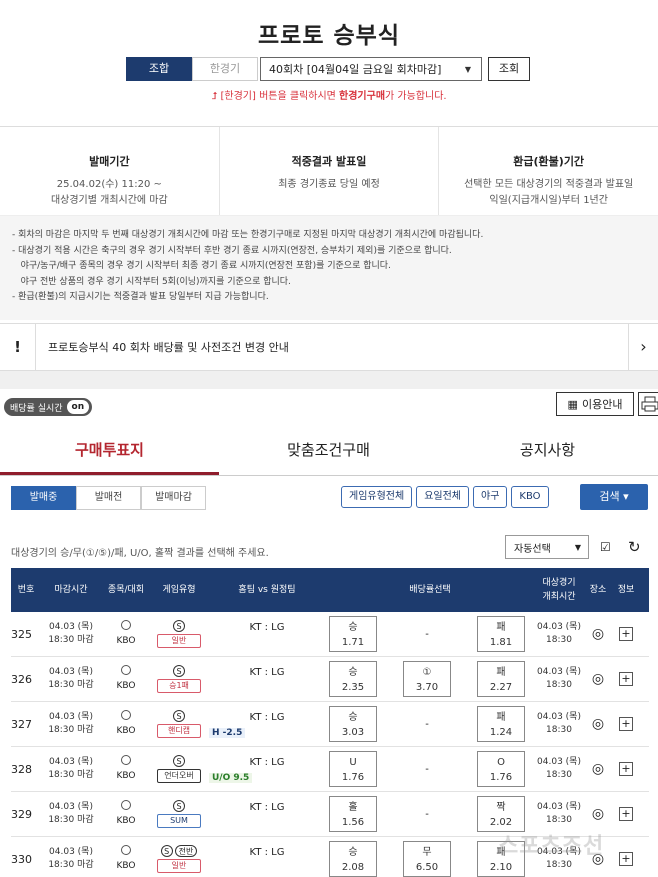 Image resolution: width=658 pixels, height=877 pixels. What do you see at coordinates (377, 497) in the screenshot?
I see `filter-game-type: 게임유형전체` at bounding box center [377, 497].